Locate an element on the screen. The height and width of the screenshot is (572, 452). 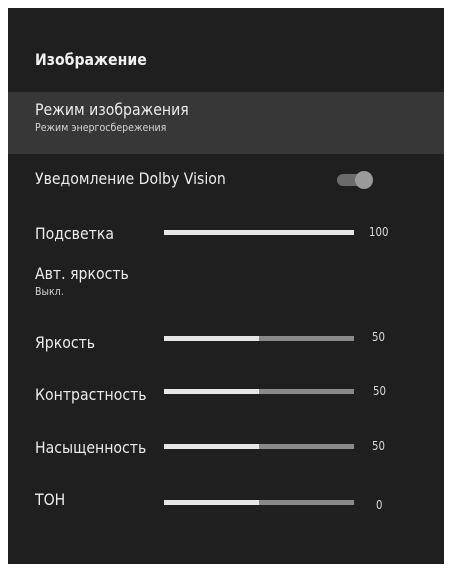
backlight-slider-fill is located at coordinates (259, 232).